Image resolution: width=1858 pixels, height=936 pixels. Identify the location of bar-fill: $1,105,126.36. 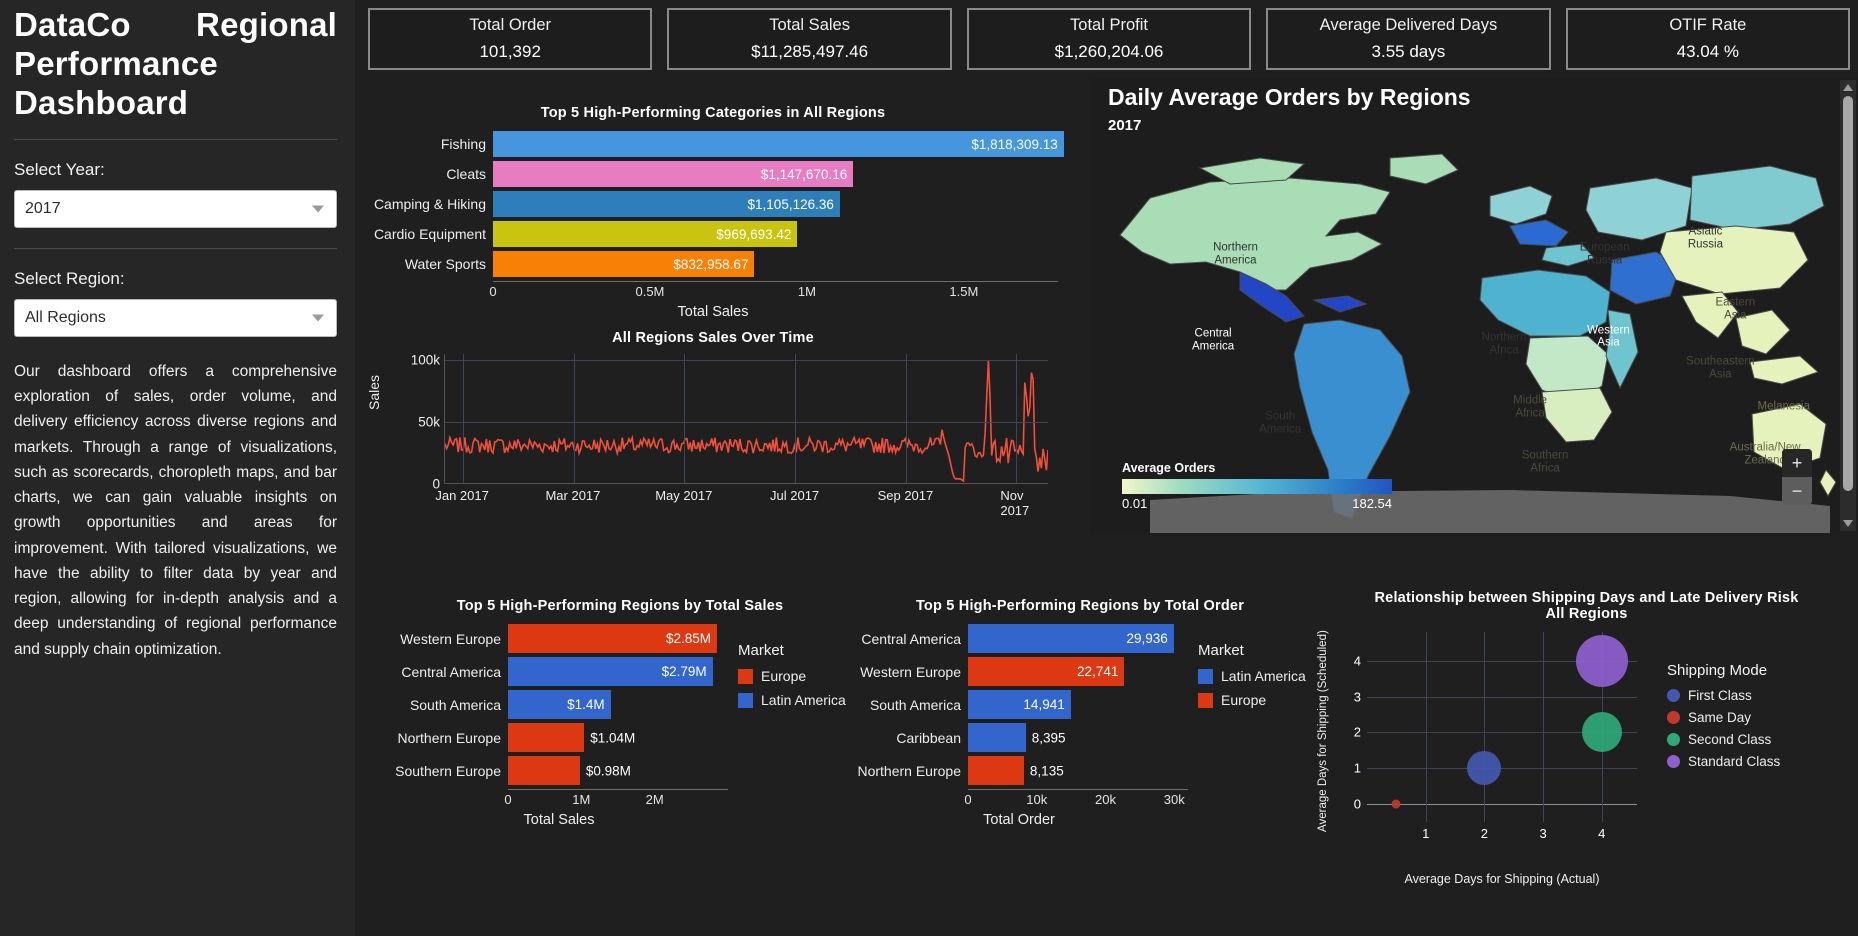
(666, 204).